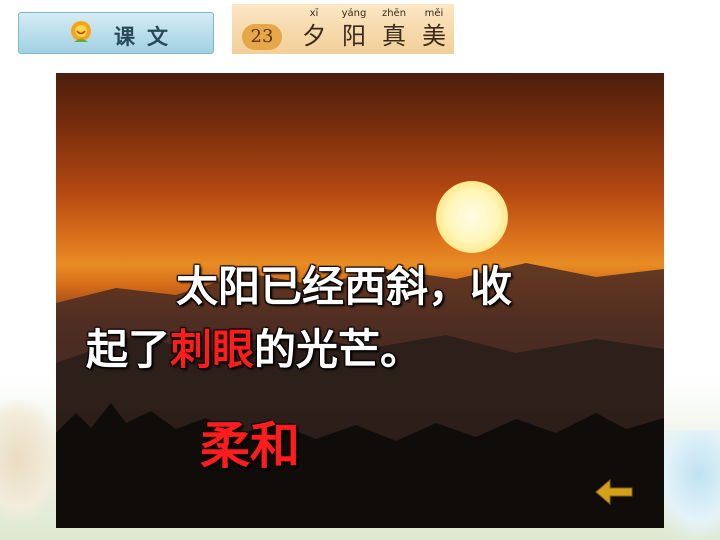 The height and width of the screenshot is (540, 720). What do you see at coordinates (338, 349) in the screenshot?
I see `text-line-2-end: 的光芒。` at bounding box center [338, 349].